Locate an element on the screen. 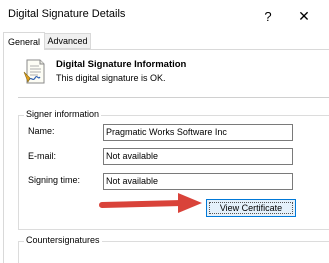  email-label: E-mail: is located at coordinates (42, 156).